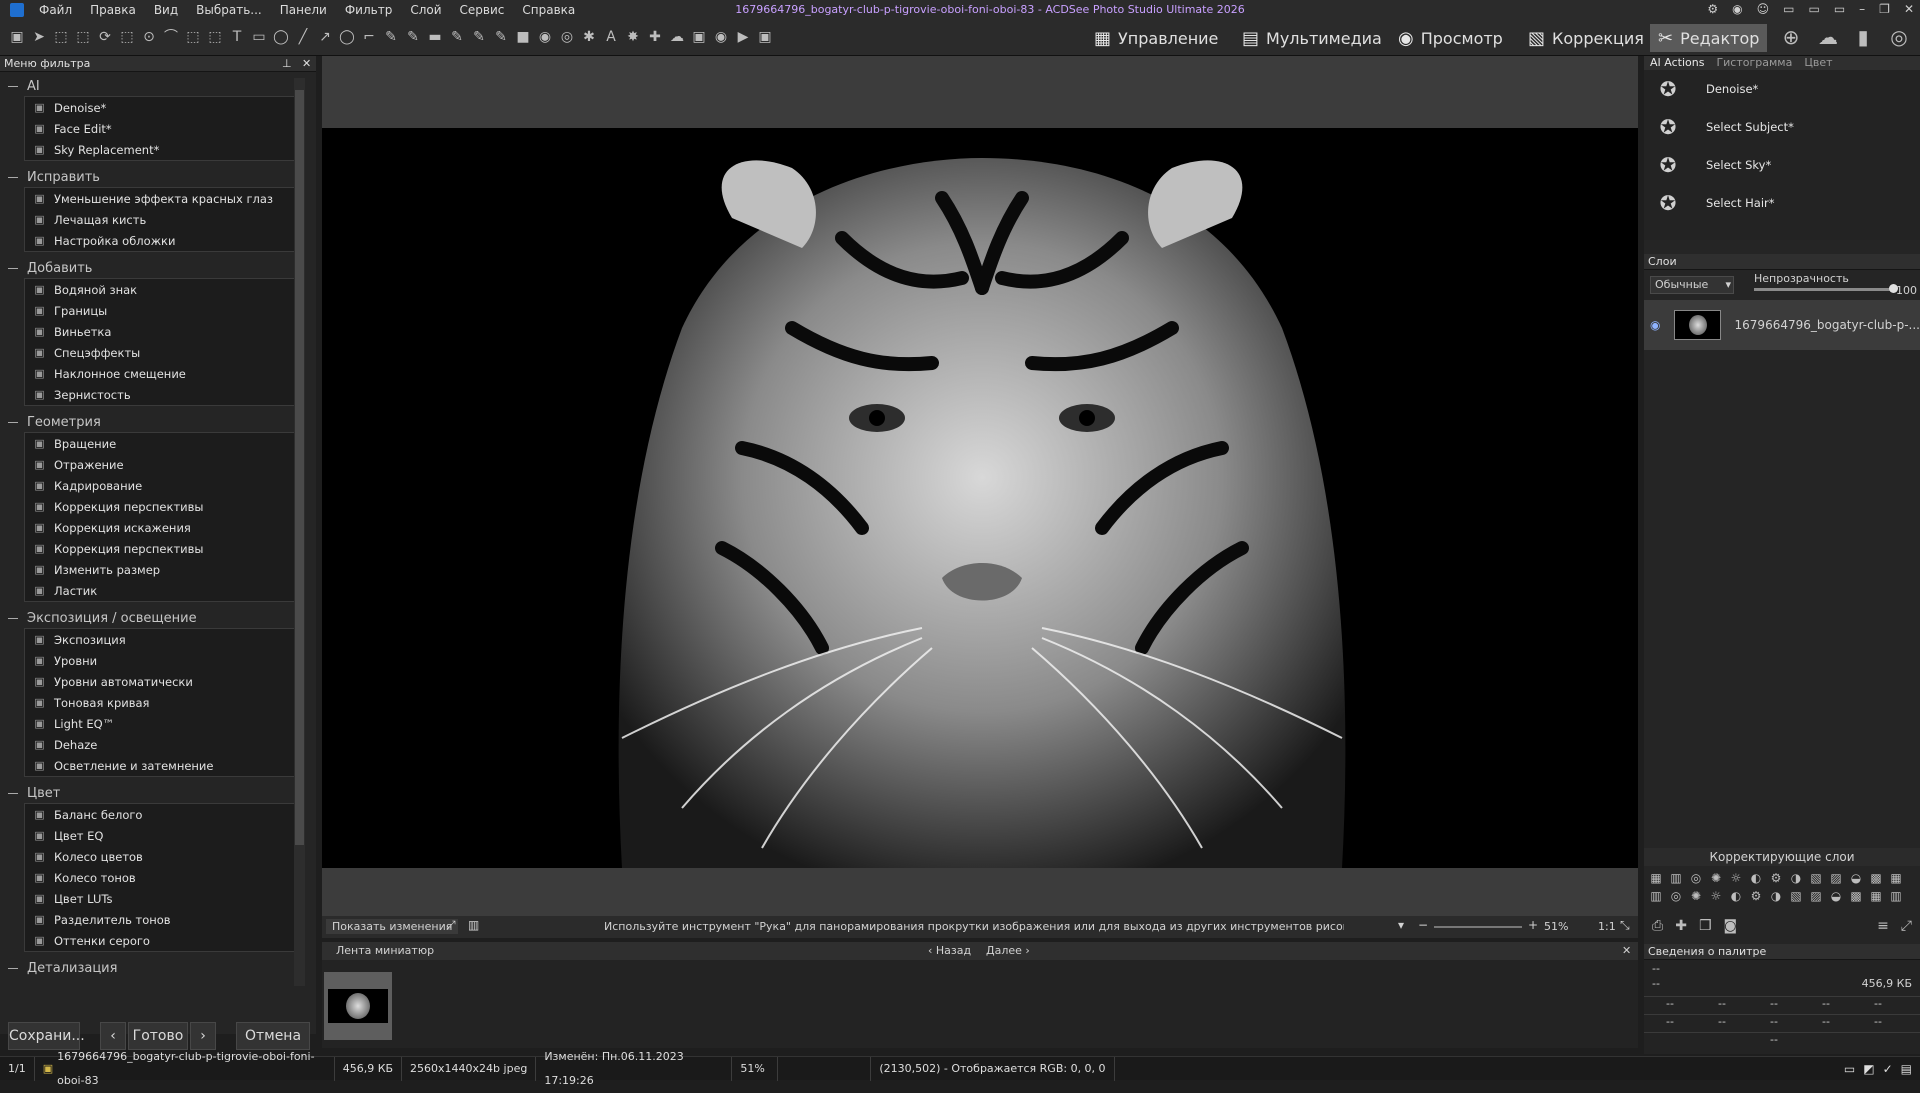  What do you see at coordinates (1813, 9) in the screenshot?
I see `layout2-icon: ▭` at bounding box center [1813, 9].